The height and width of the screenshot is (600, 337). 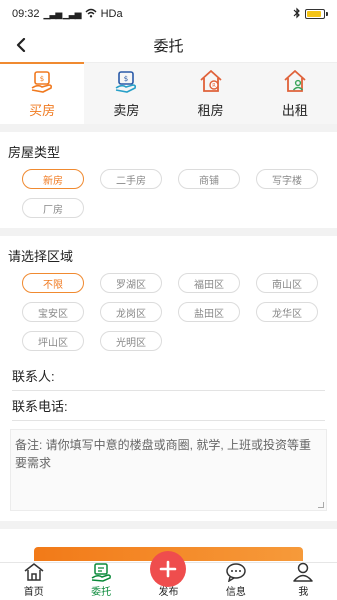 I want to click on nav-me: 我, so click(x=303, y=581).